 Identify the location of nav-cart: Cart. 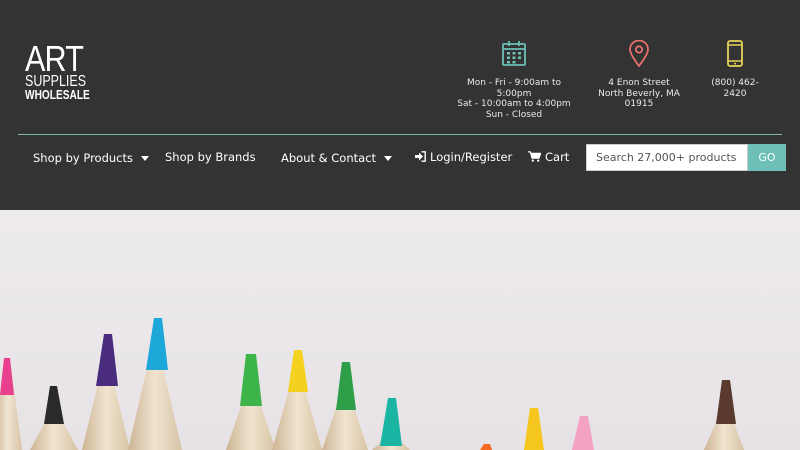
(548, 157).